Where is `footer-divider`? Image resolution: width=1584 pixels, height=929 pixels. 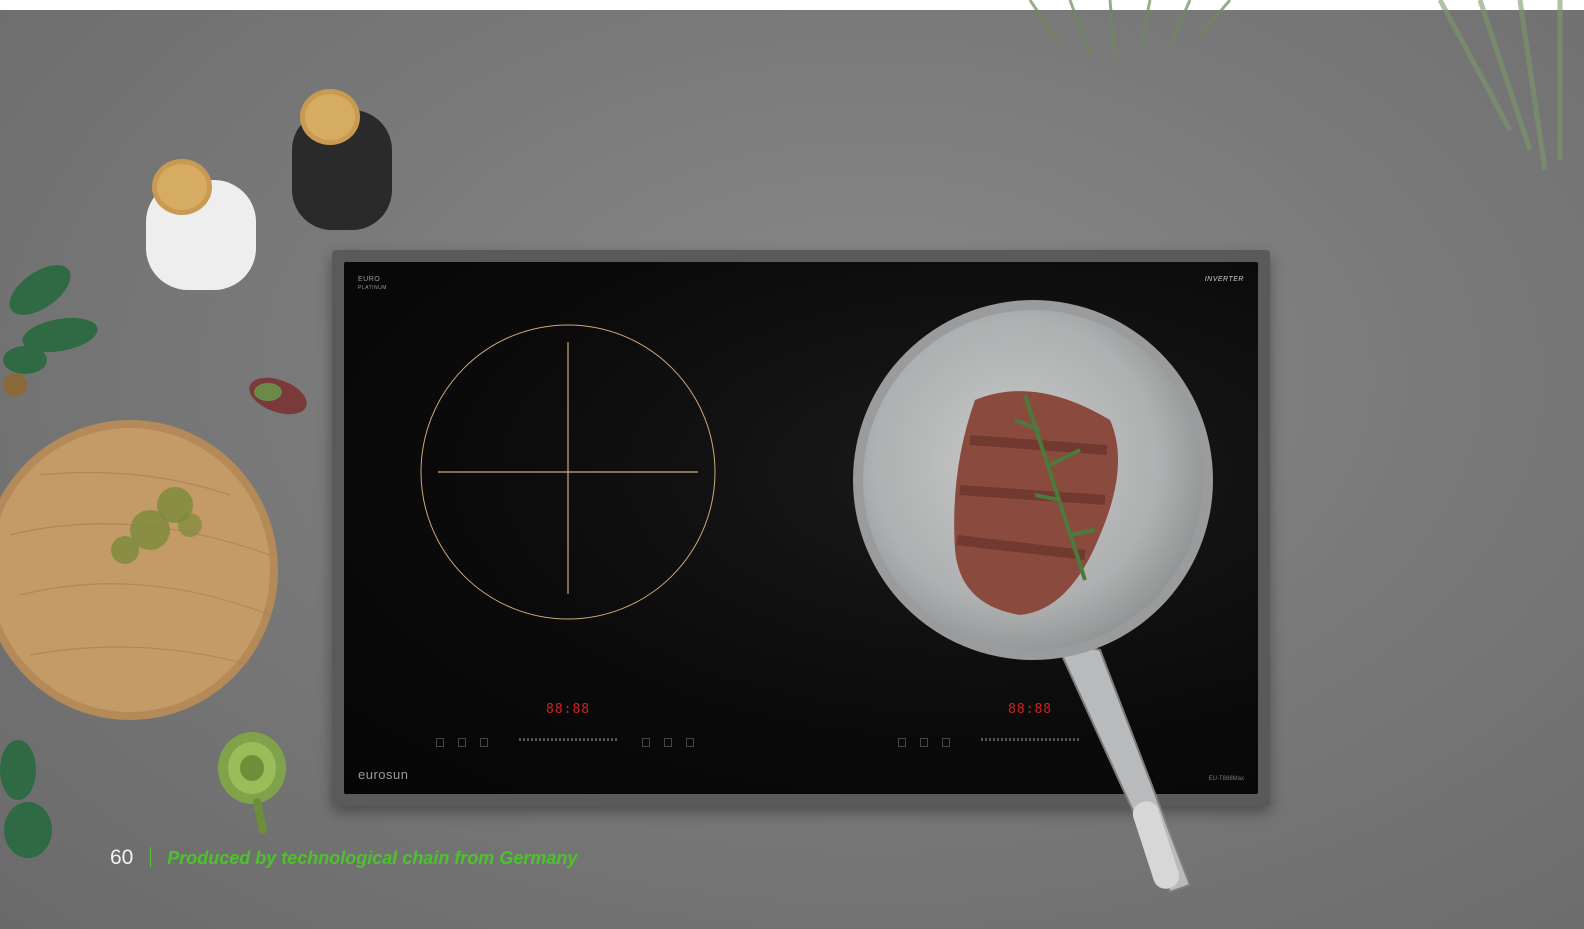
footer-divider is located at coordinates (150, 857).